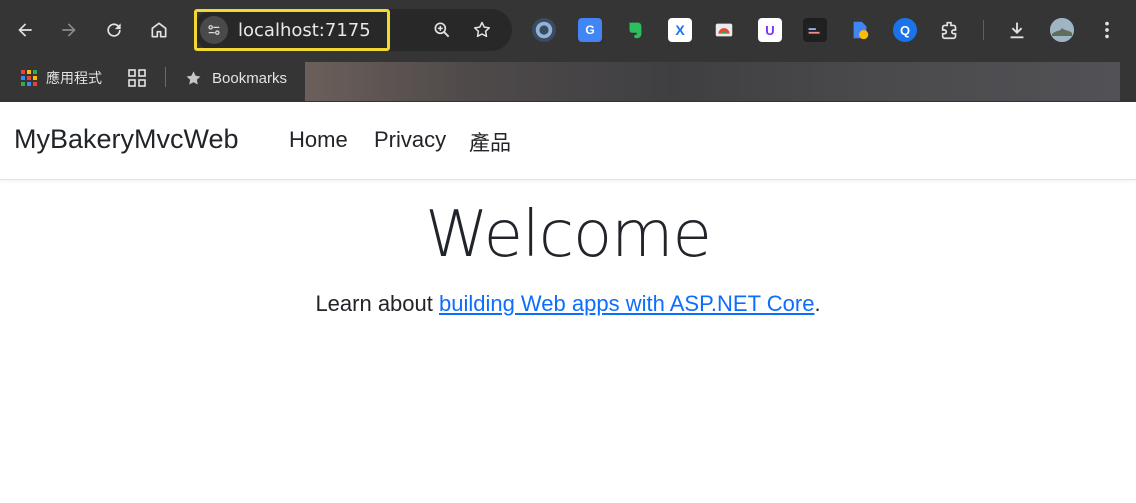 The width and height of the screenshot is (1136, 503). I want to click on url-highlight-box, so click(292, 30).